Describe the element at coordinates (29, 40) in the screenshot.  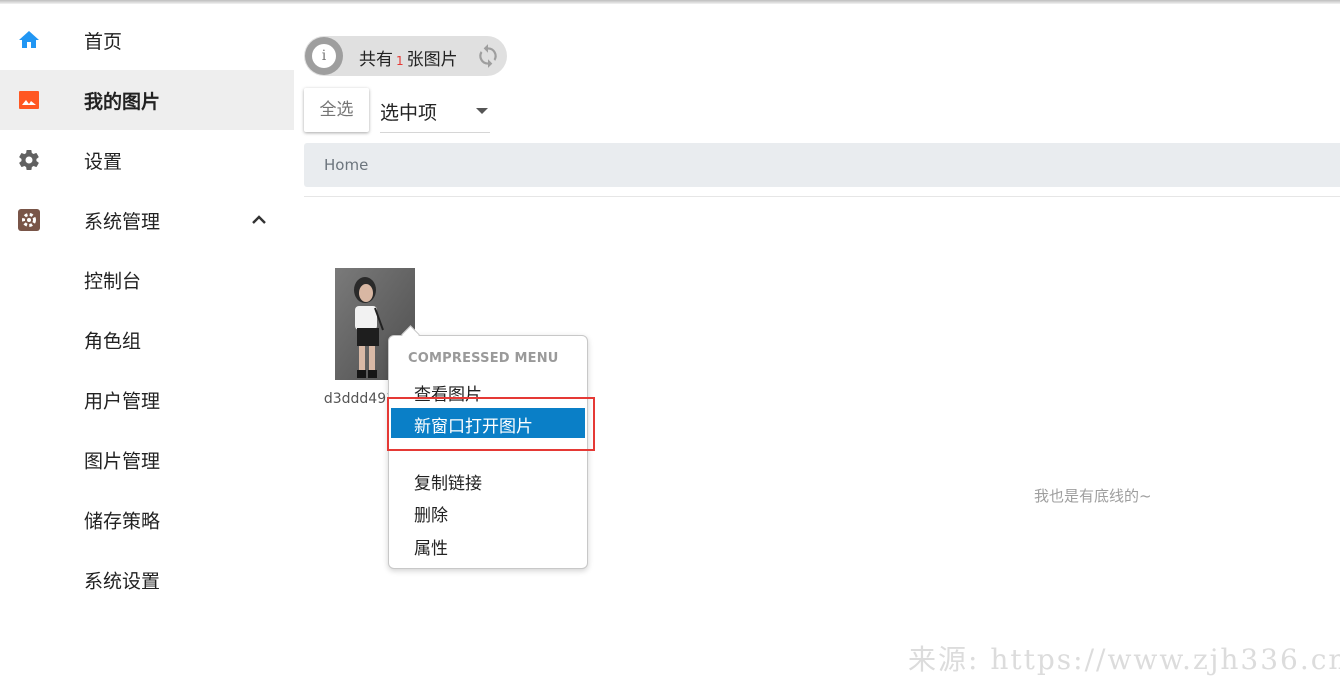
I see `home-icon` at that location.